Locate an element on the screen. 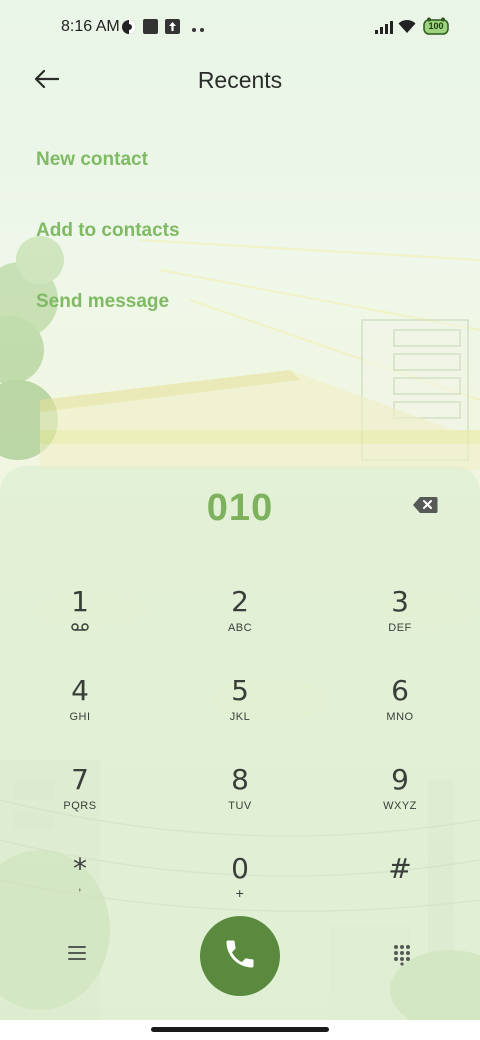  key-letters: MNO is located at coordinates (400, 717).